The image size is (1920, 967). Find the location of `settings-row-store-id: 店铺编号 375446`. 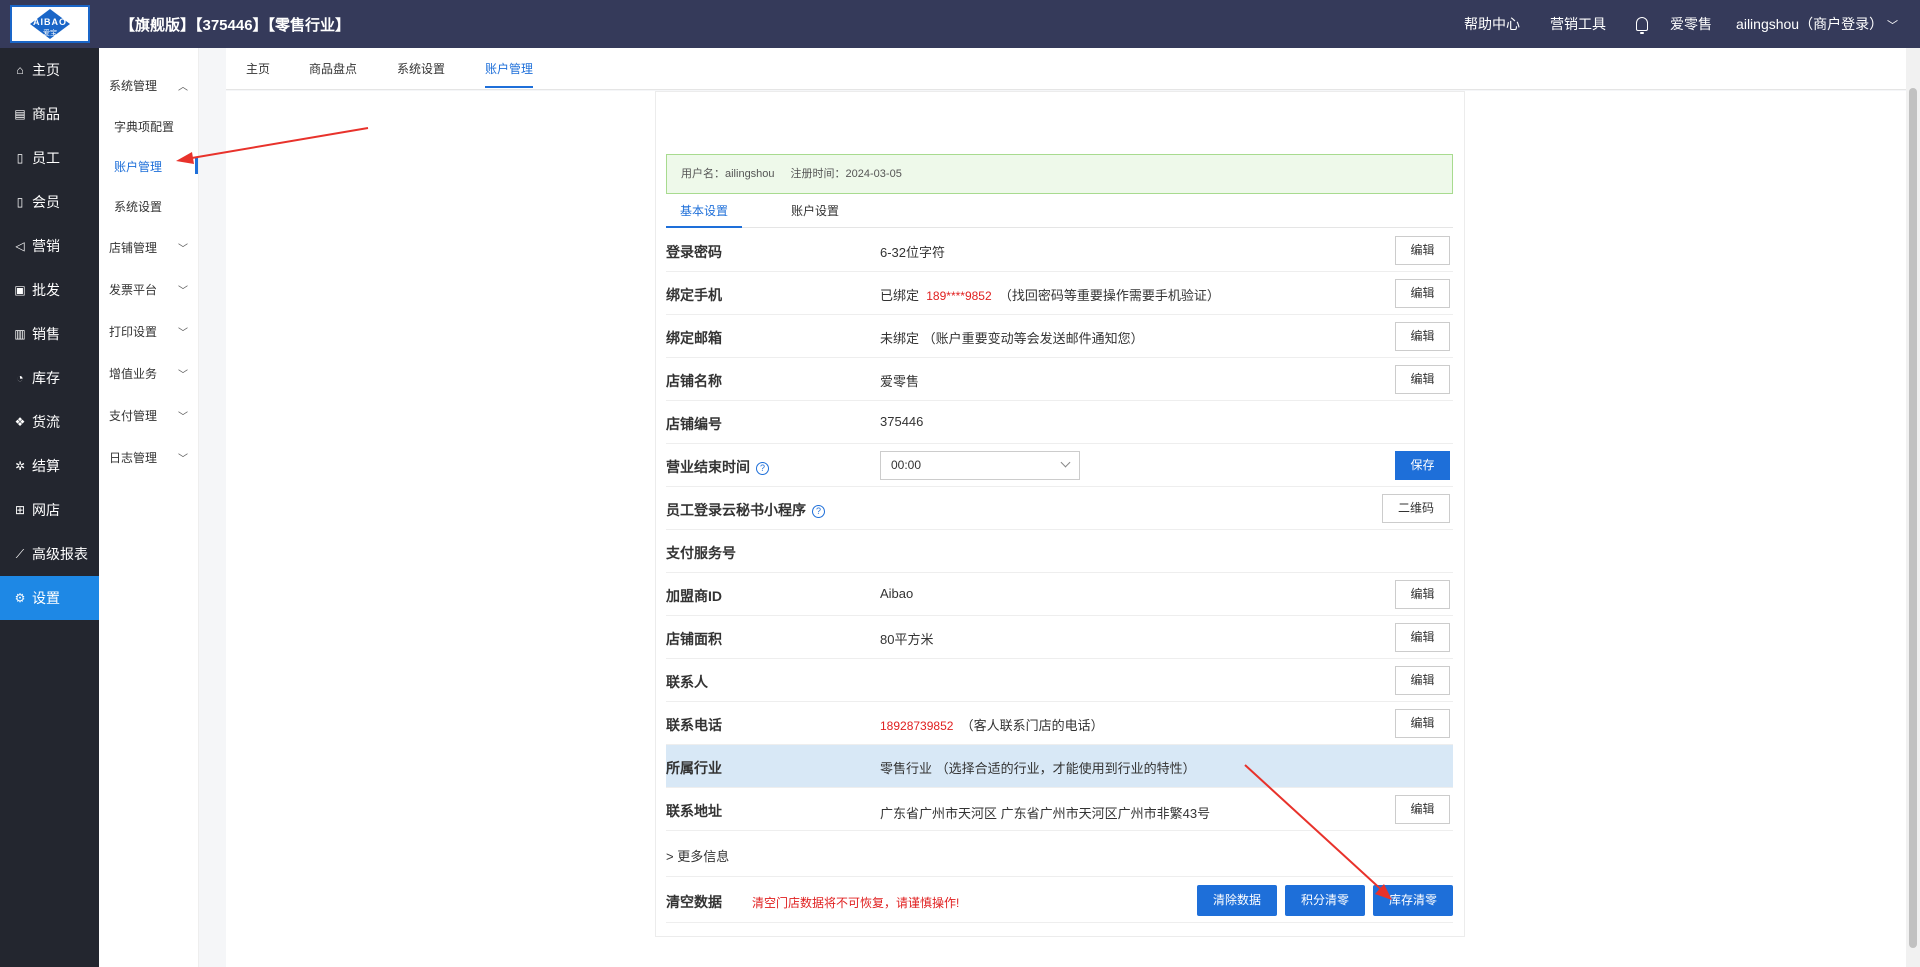

settings-row-store-id: 店铺编号 375446 is located at coordinates (1059, 422).